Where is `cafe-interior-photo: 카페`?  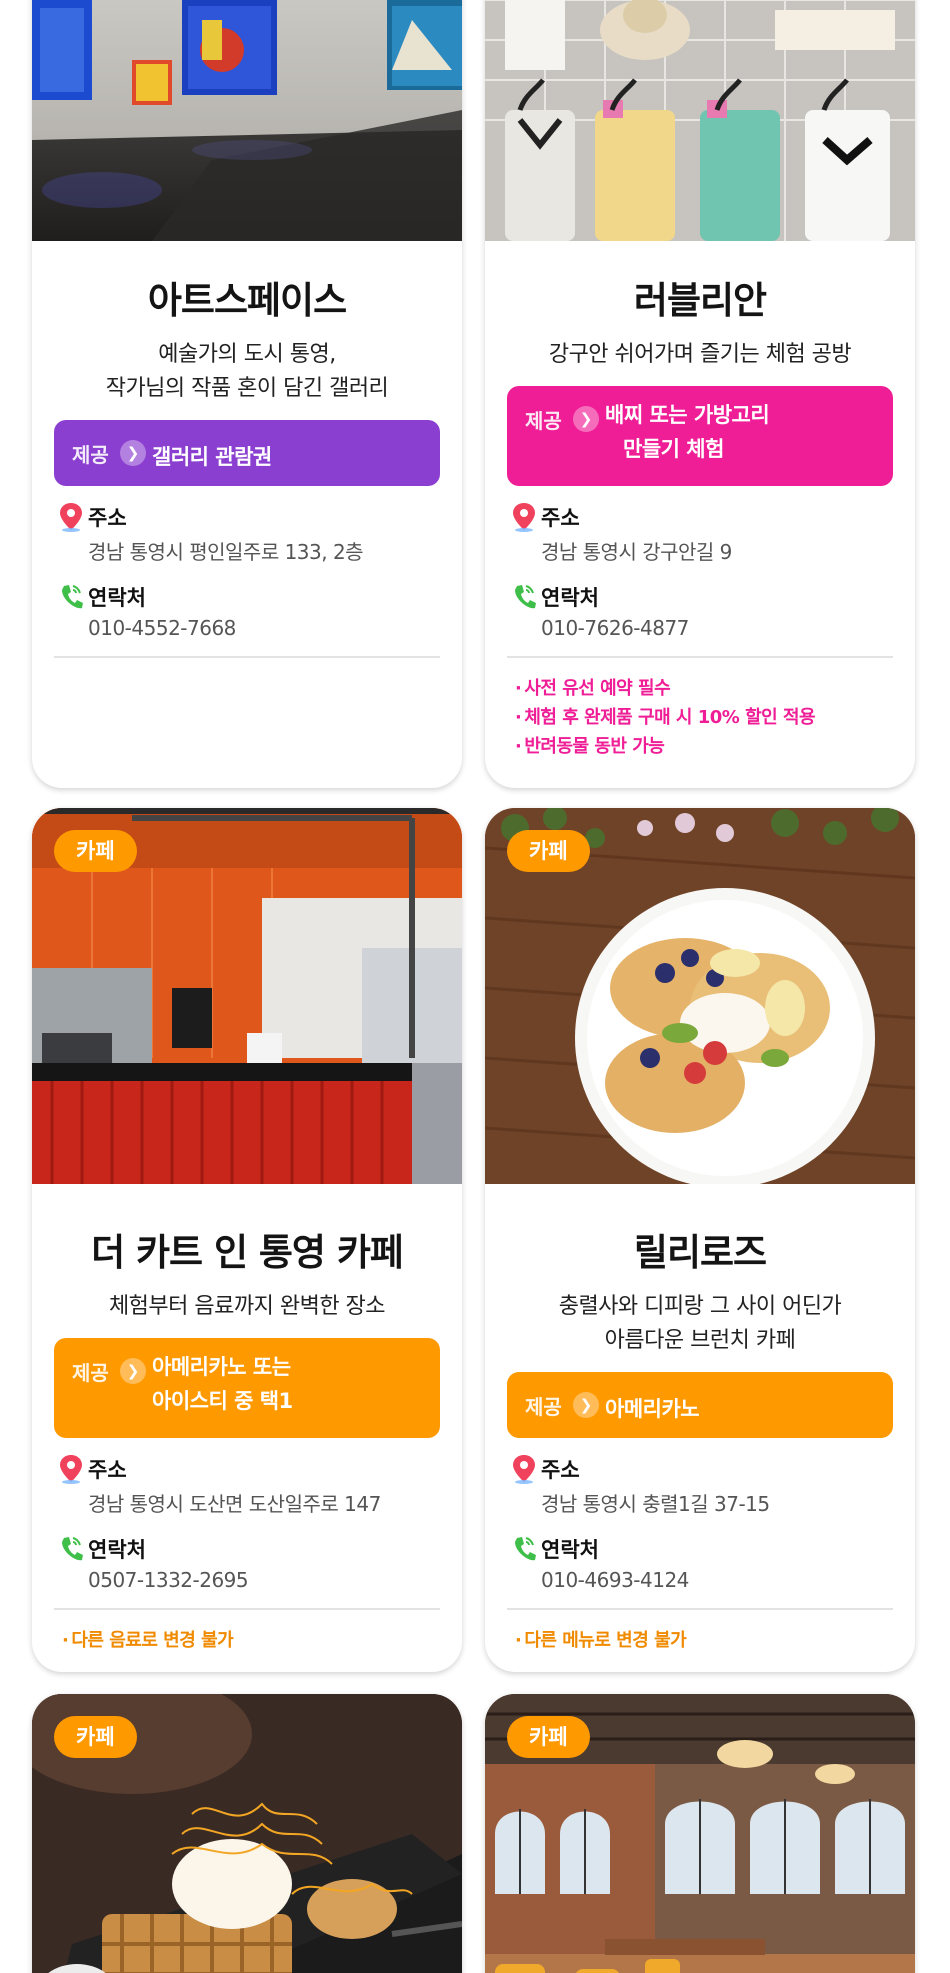
cafe-interior-photo: 카페 is located at coordinates (700, 1833).